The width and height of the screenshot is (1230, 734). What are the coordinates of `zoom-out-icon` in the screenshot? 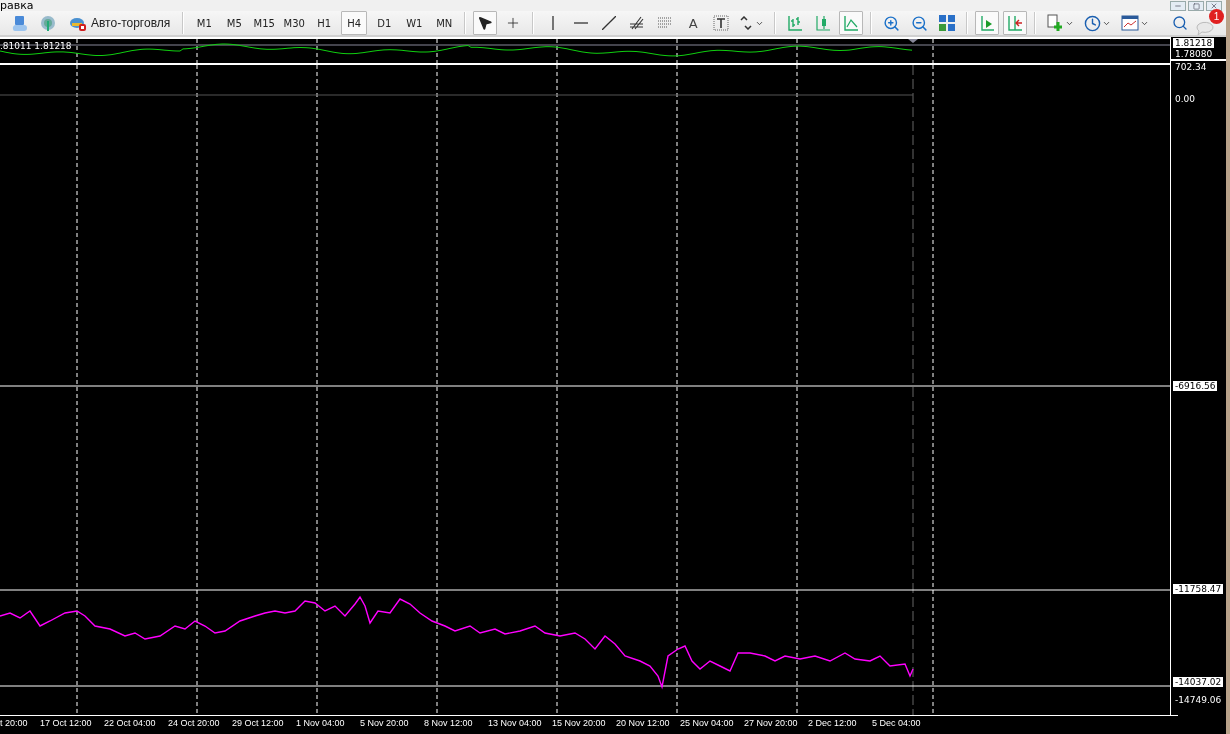 It's located at (919, 23).